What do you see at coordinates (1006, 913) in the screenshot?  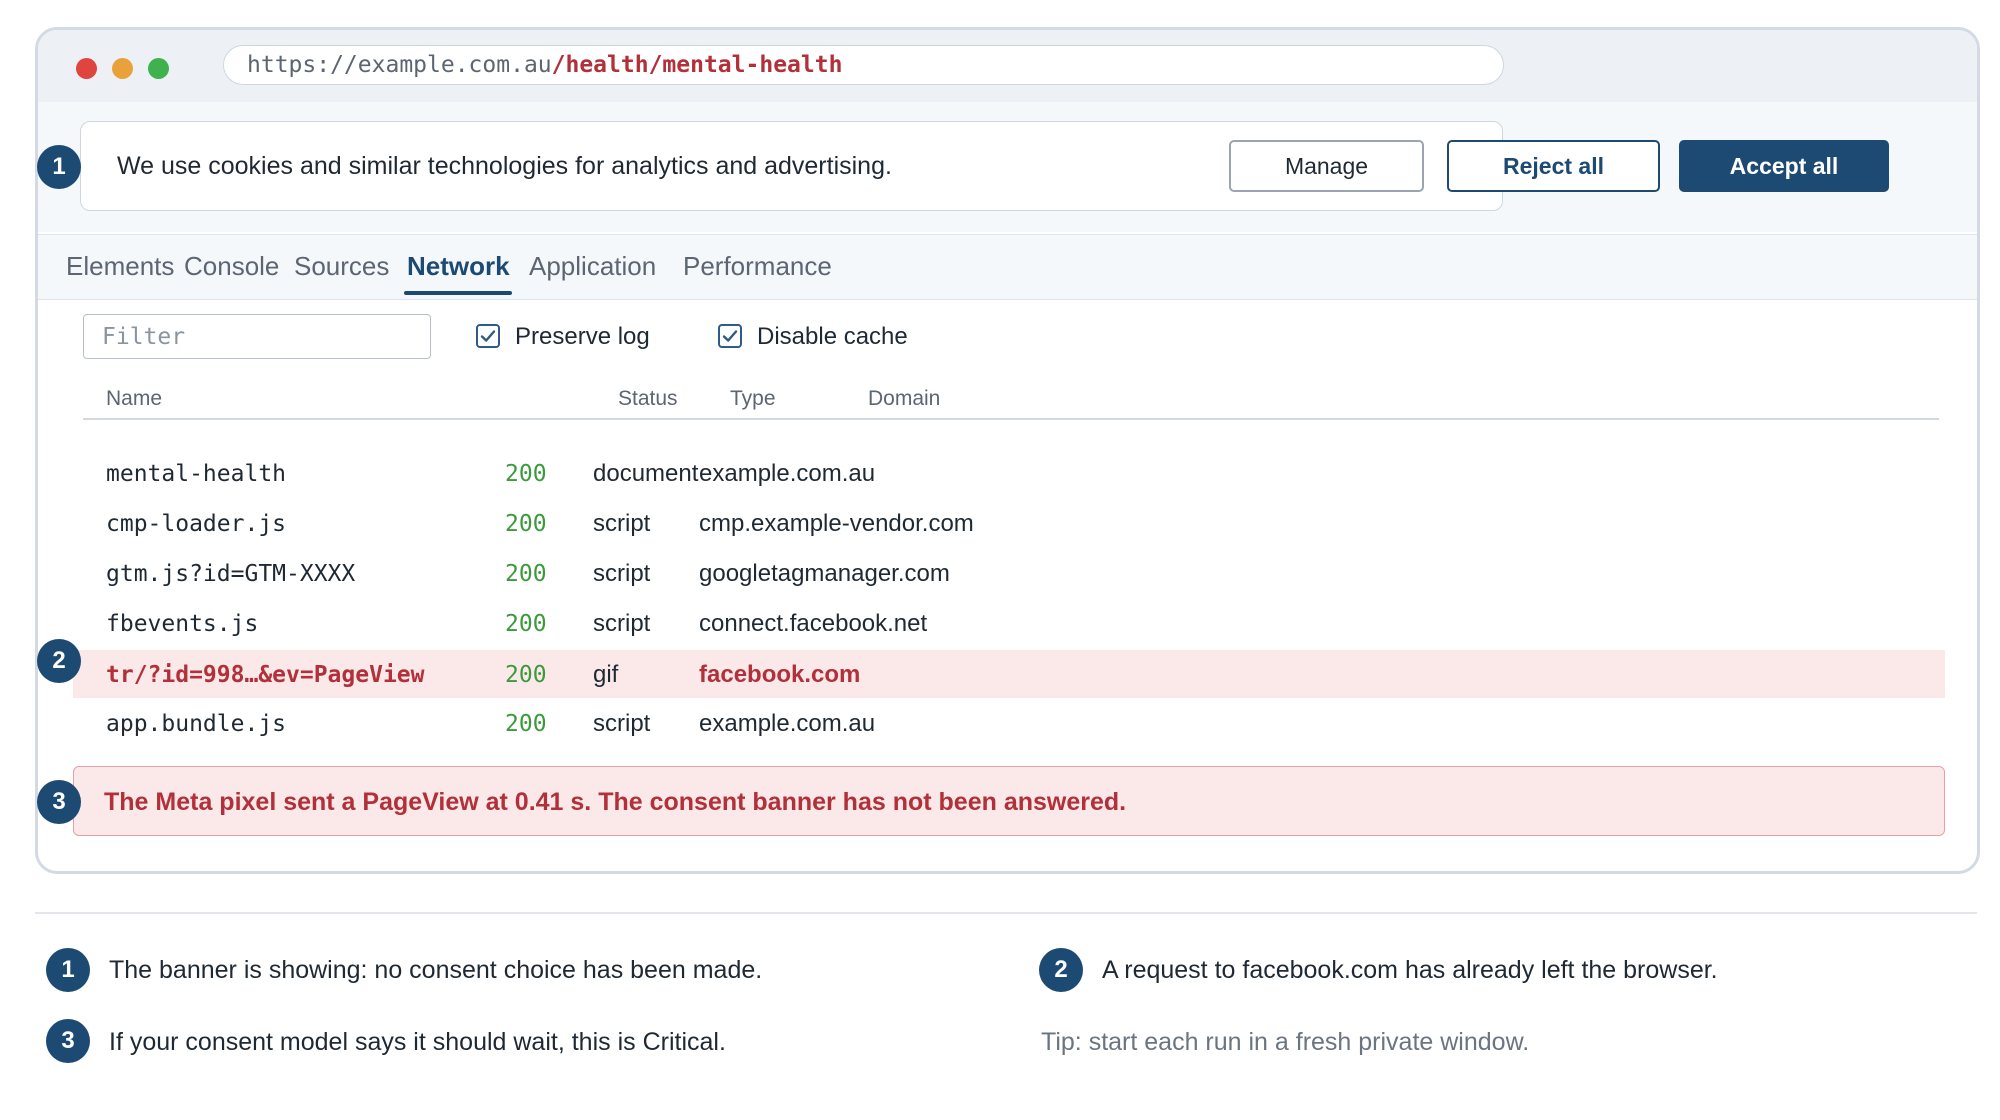 I see `section-divider` at bounding box center [1006, 913].